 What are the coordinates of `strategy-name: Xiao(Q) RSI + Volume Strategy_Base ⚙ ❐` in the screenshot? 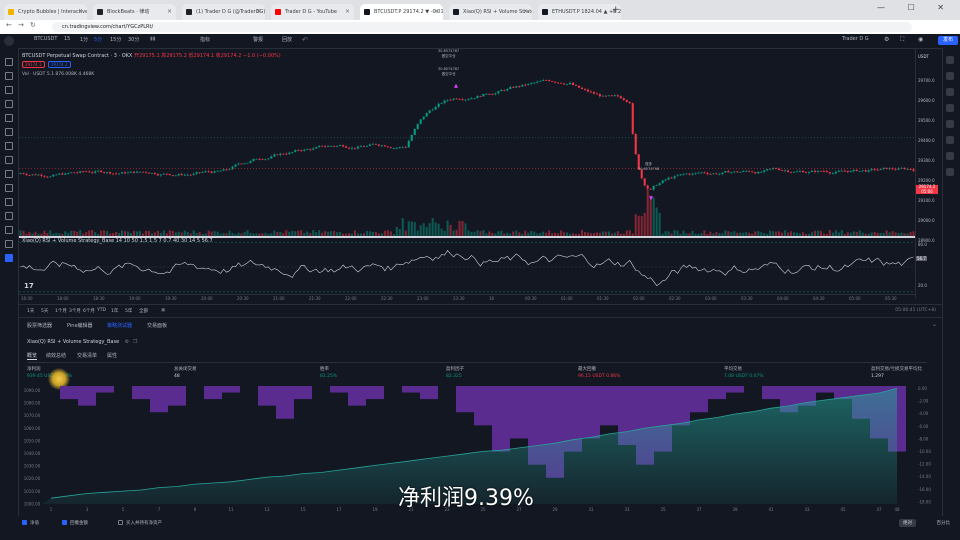 It's located at (82, 342).